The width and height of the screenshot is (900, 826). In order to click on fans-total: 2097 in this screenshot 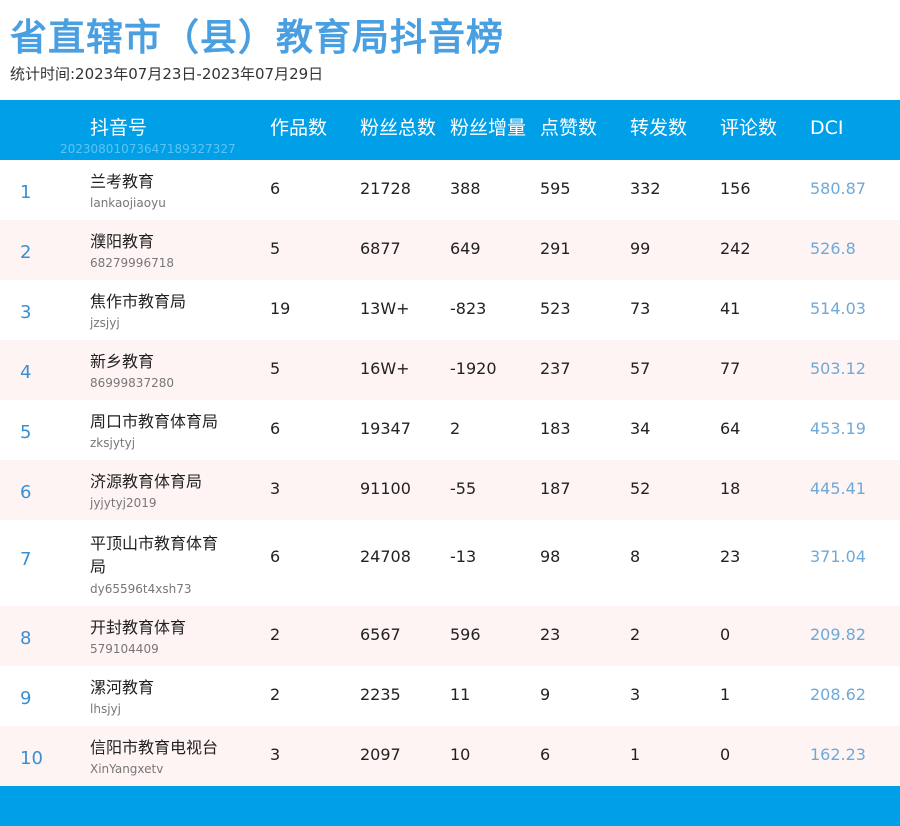, I will do `click(380, 754)`.